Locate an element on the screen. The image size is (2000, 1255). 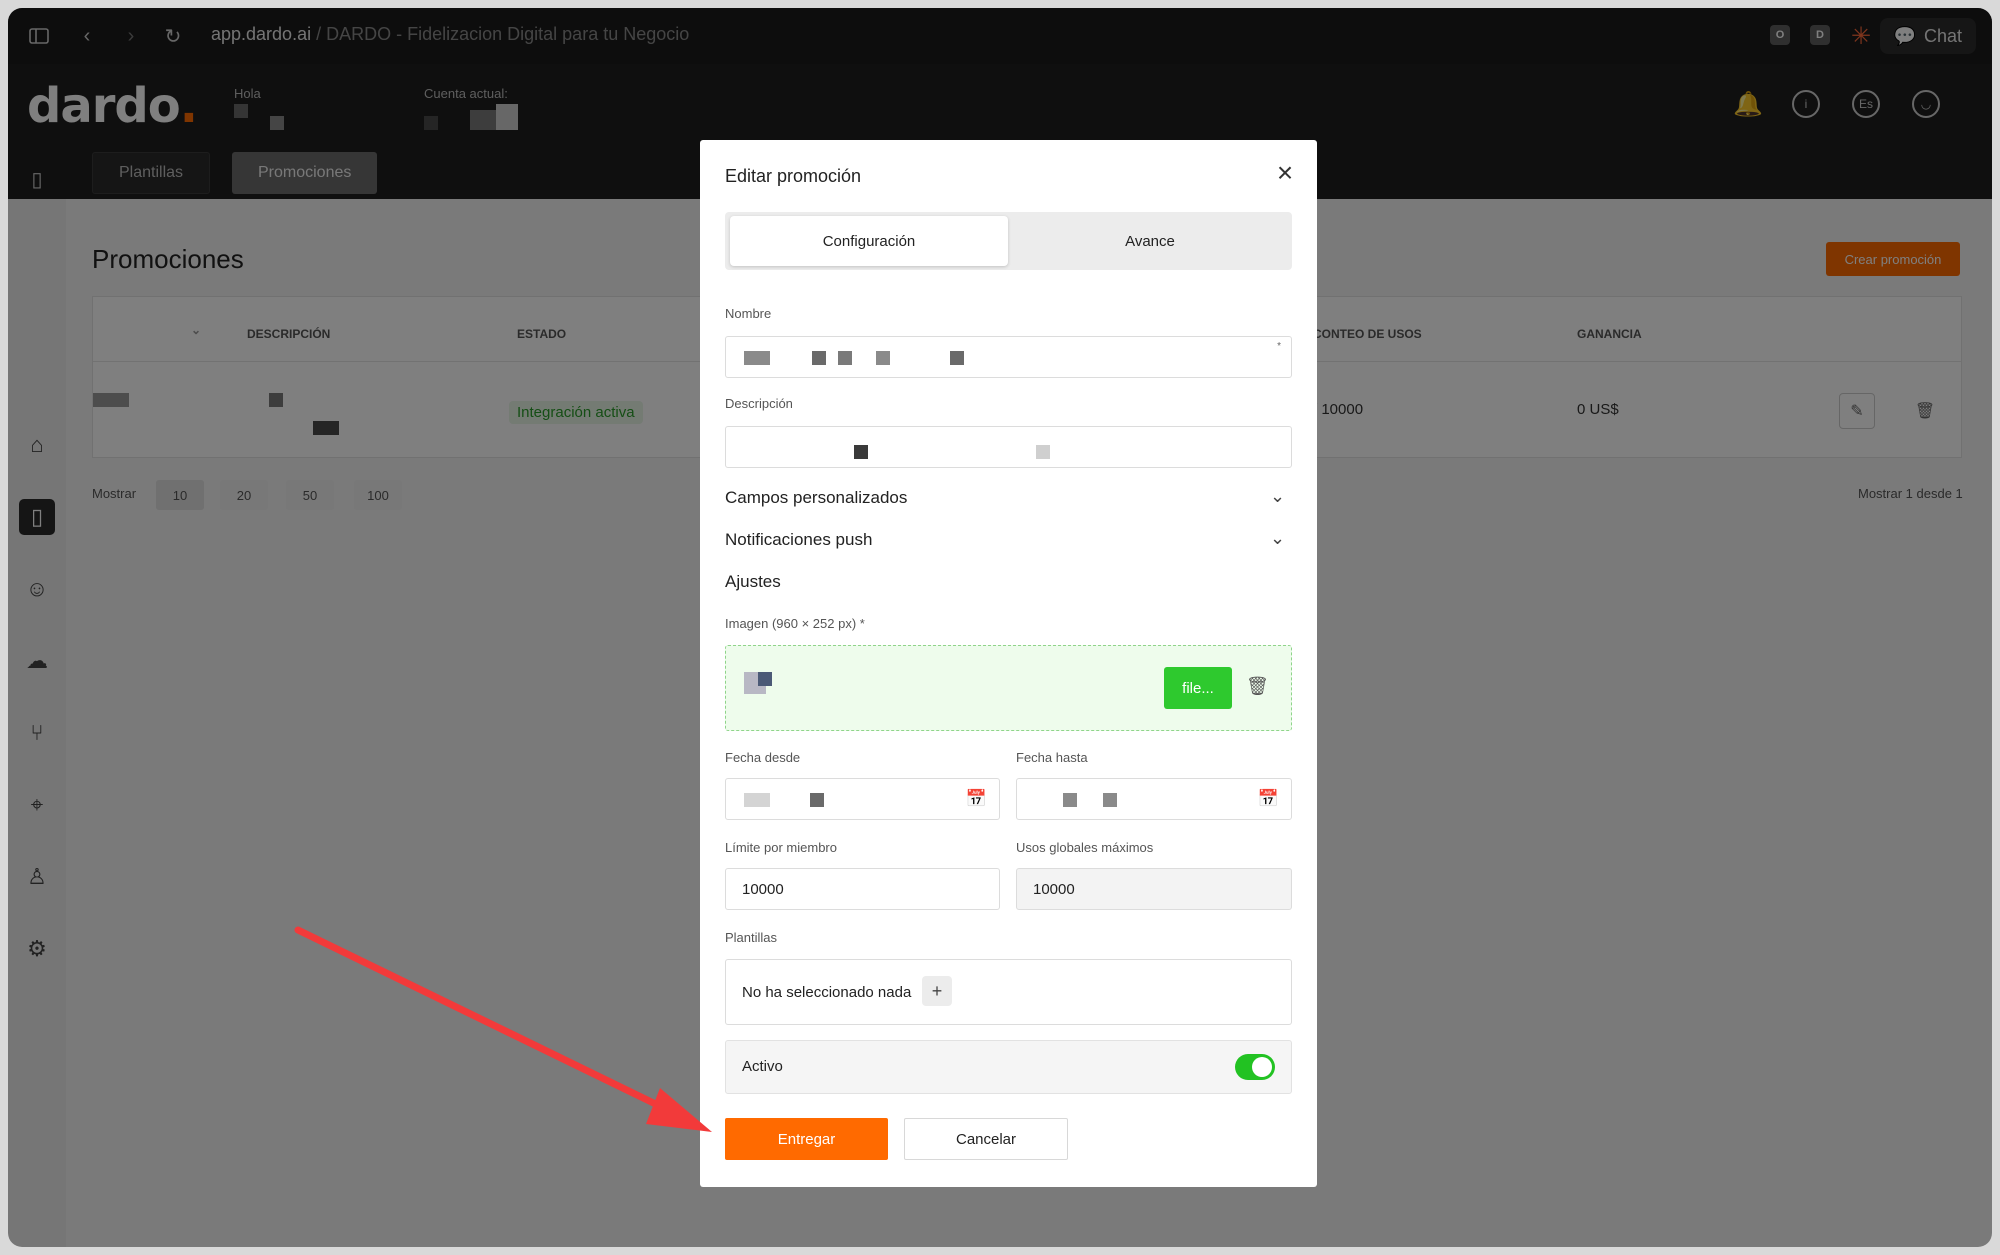
templates-selector: No ha seleccionado nada + is located at coordinates (1008, 992).